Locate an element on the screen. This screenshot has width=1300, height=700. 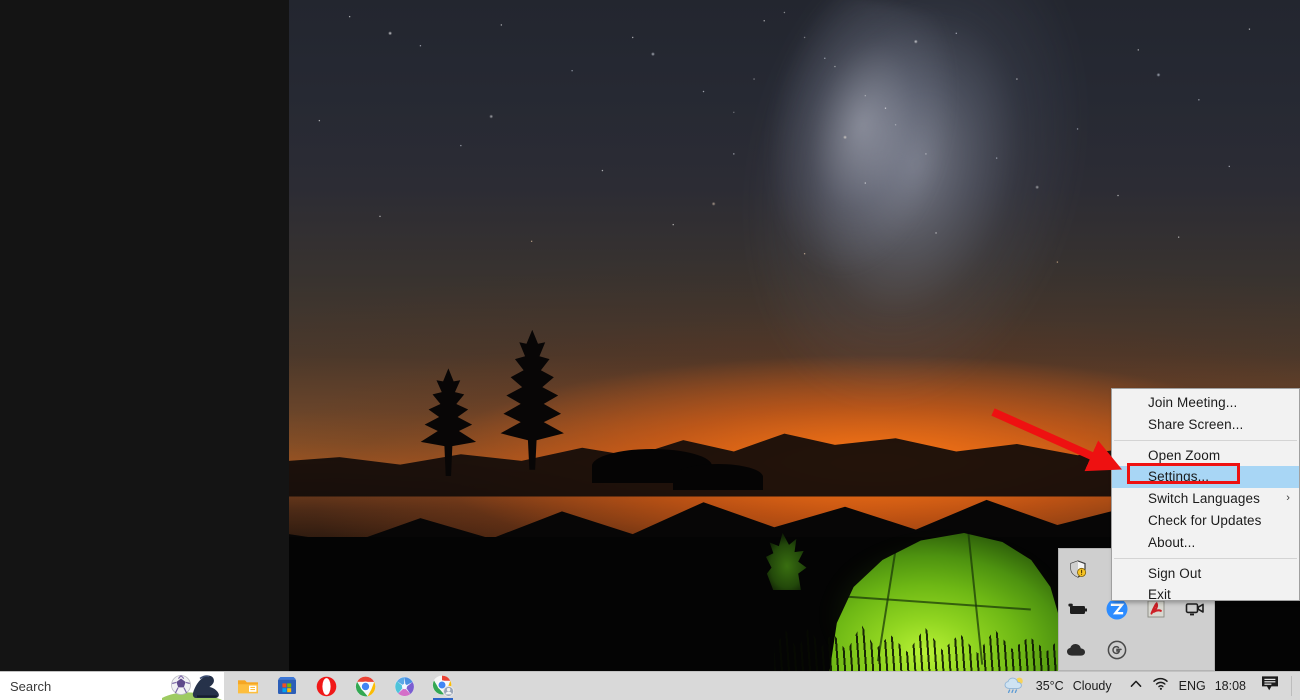
system-tray: 35°C Cloudy ENG 18:08 is located at coordinates (1151, 686).